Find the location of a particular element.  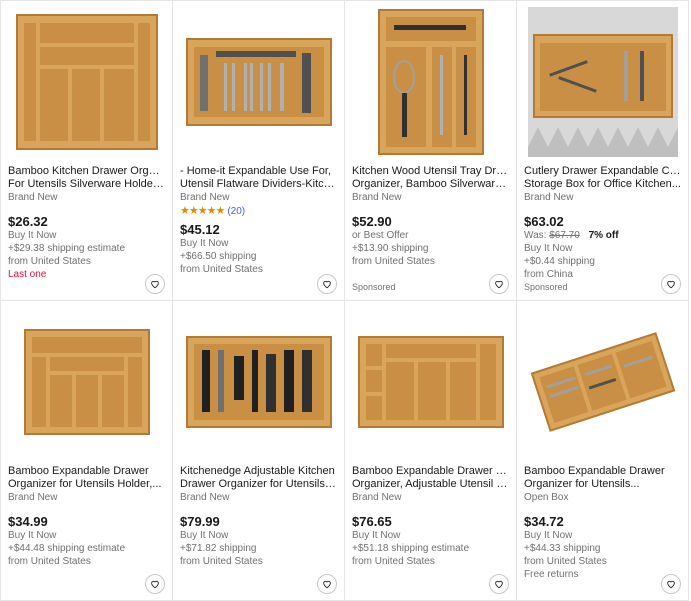

shipping: +$44.33 shipping is located at coordinates (562, 548).